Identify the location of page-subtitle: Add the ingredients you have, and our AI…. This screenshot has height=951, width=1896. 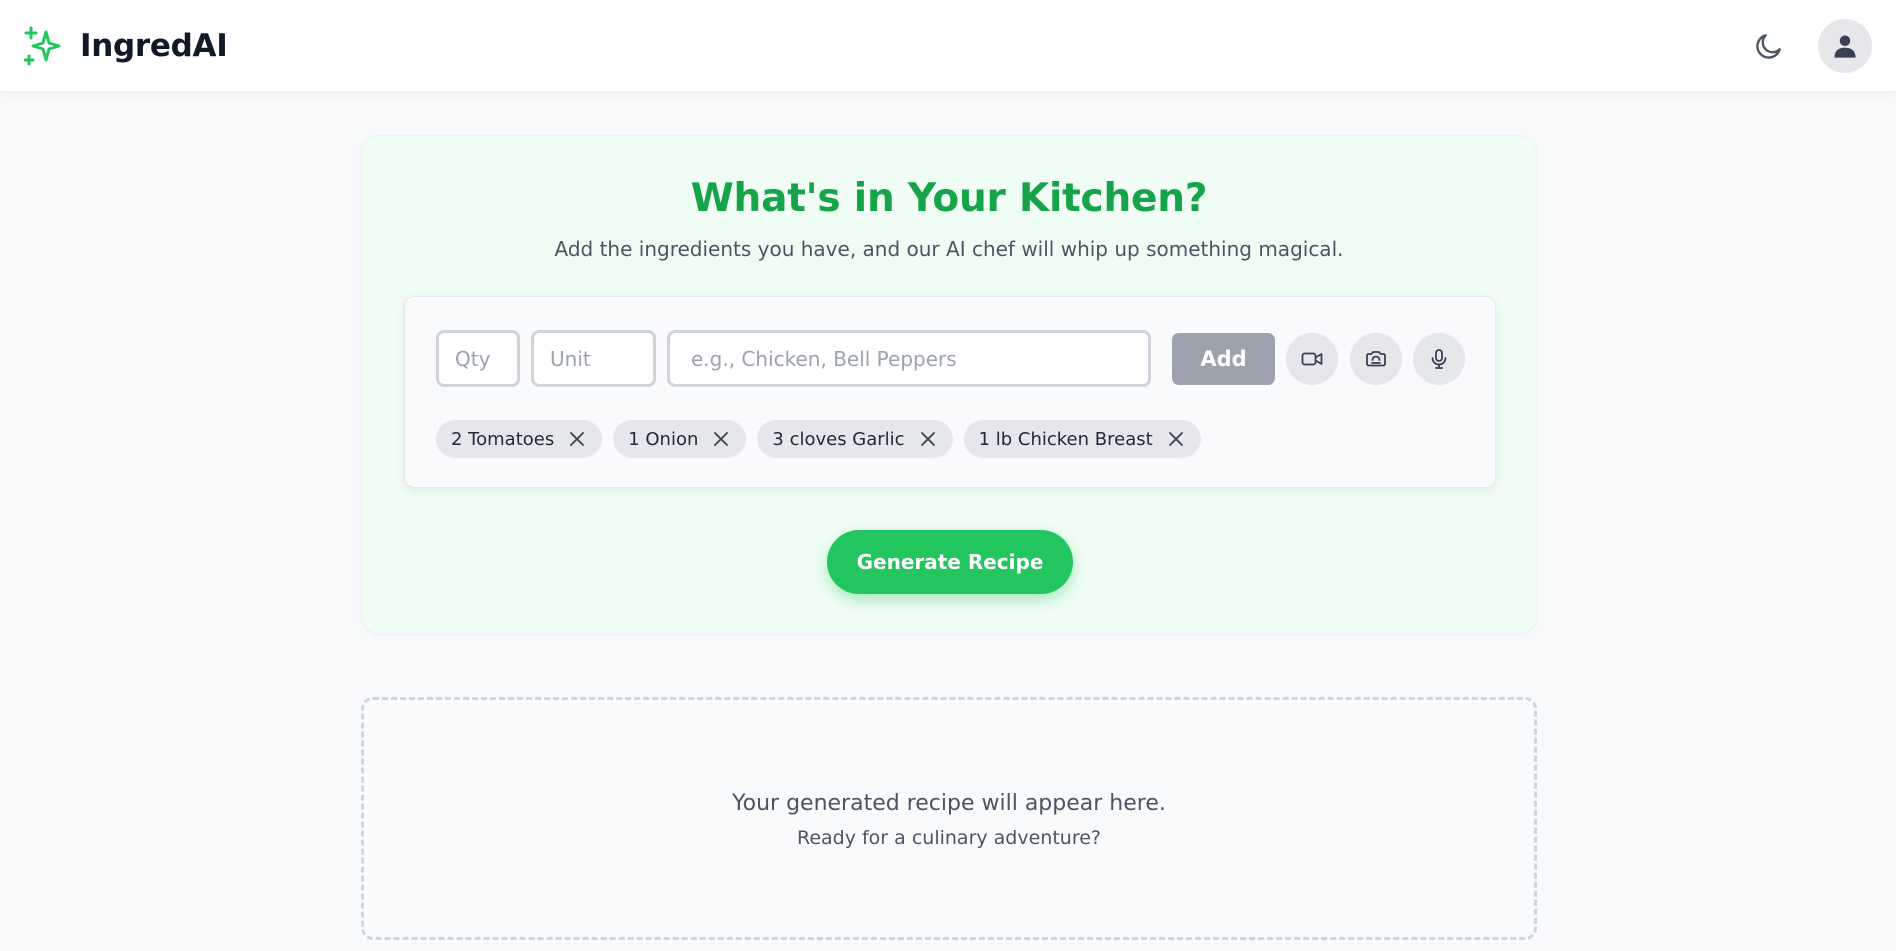
(949, 249).